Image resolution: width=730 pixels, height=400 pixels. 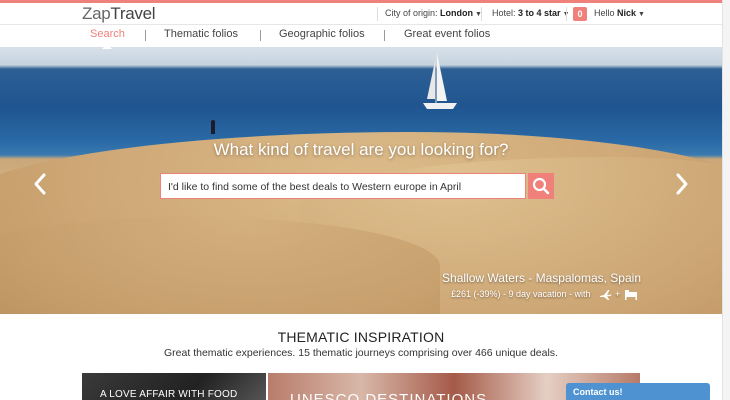 I want to click on nav-search: Search, so click(x=107, y=34).